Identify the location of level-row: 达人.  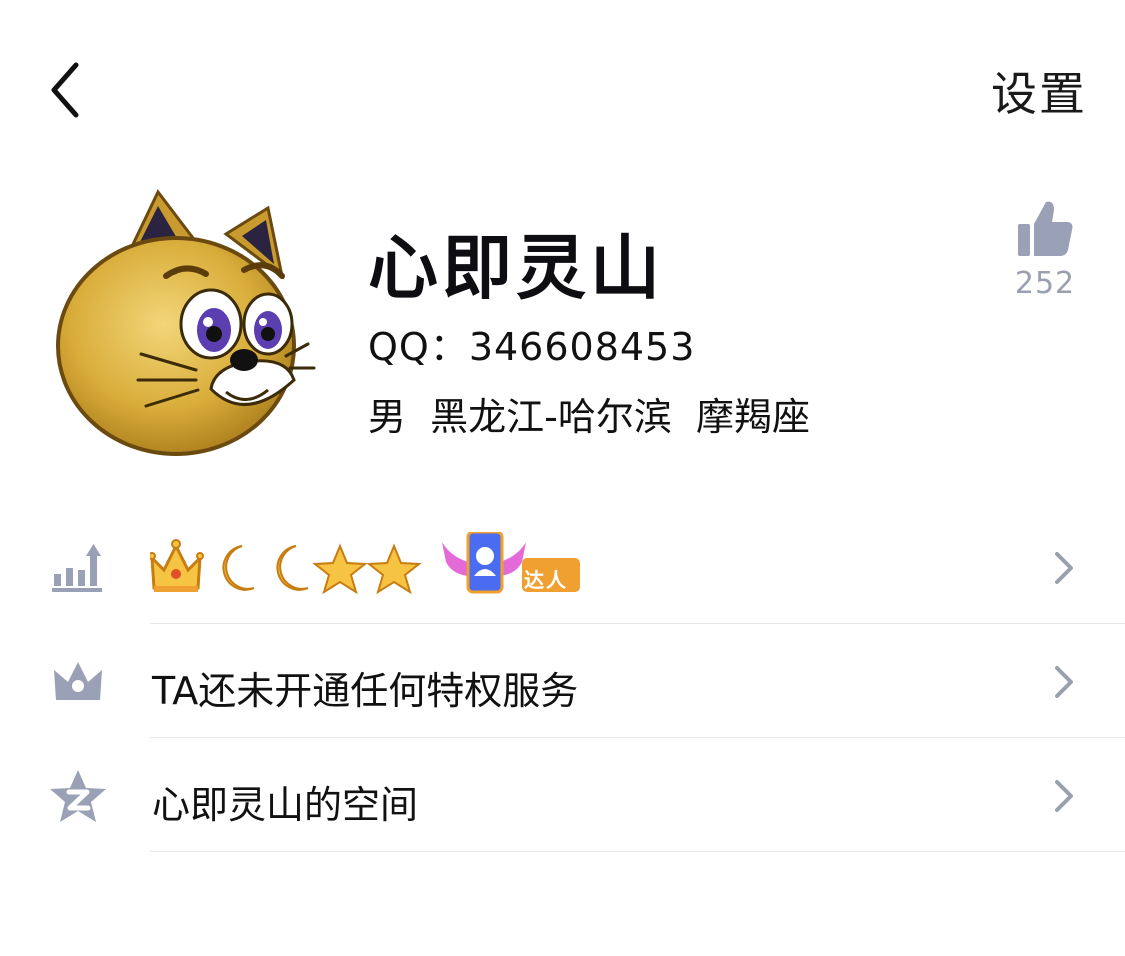
(562, 567).